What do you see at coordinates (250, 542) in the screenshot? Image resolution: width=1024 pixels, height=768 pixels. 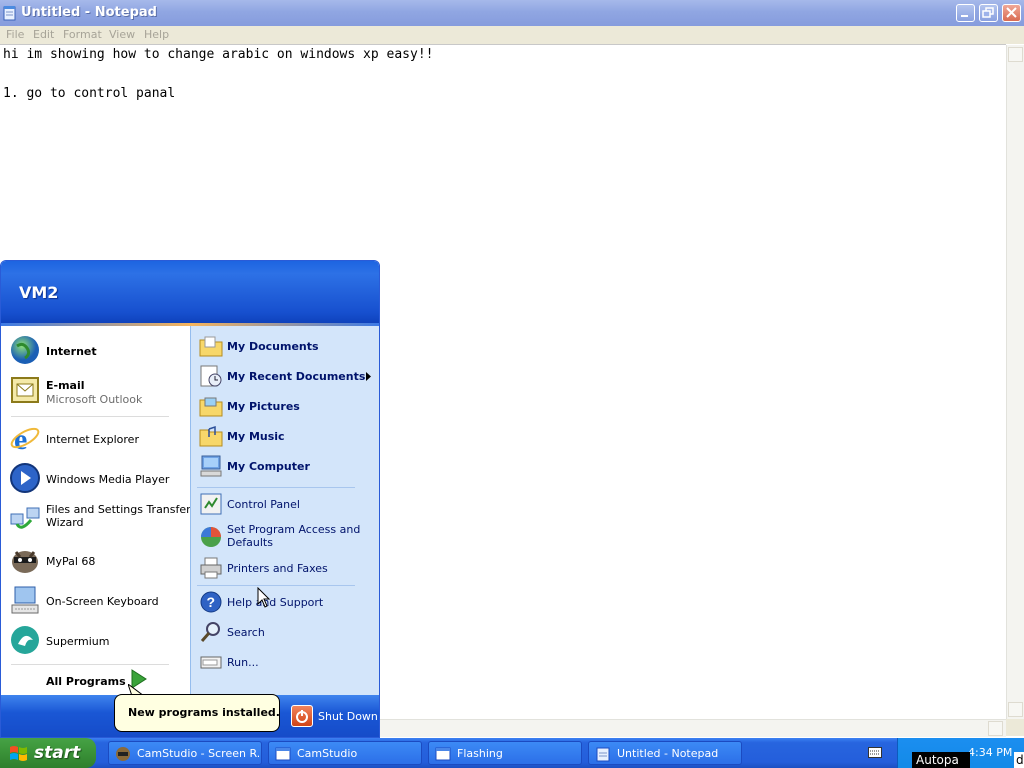 I see `place-label-line2: Defaults` at bounding box center [250, 542].